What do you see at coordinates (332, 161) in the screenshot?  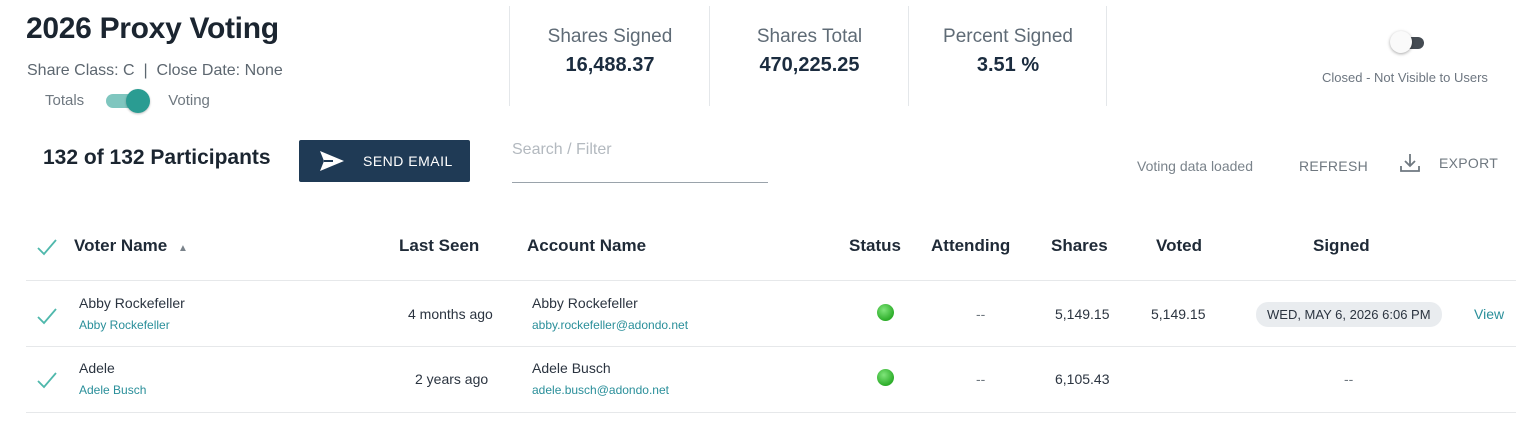 I see `send-icon` at bounding box center [332, 161].